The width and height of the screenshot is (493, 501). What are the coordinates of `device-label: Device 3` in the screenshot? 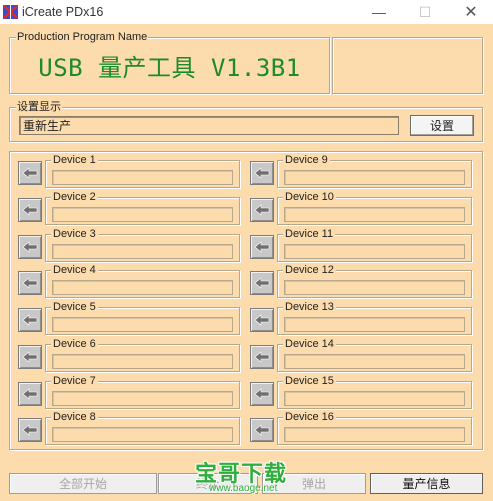 It's located at (74, 234).